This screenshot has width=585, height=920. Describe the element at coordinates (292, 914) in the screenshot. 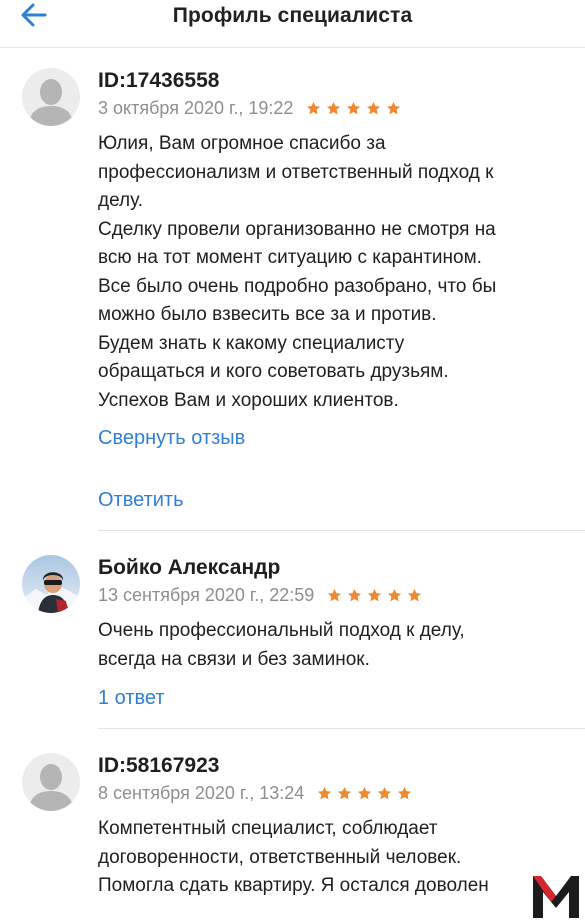

I see `bottom-fade` at that location.